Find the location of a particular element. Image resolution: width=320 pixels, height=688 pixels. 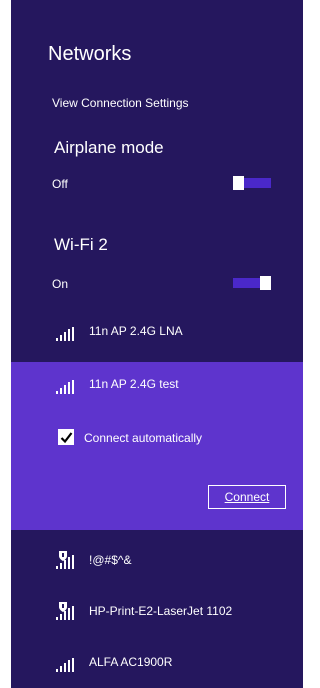

network-name: !@#$^& is located at coordinates (110, 560).